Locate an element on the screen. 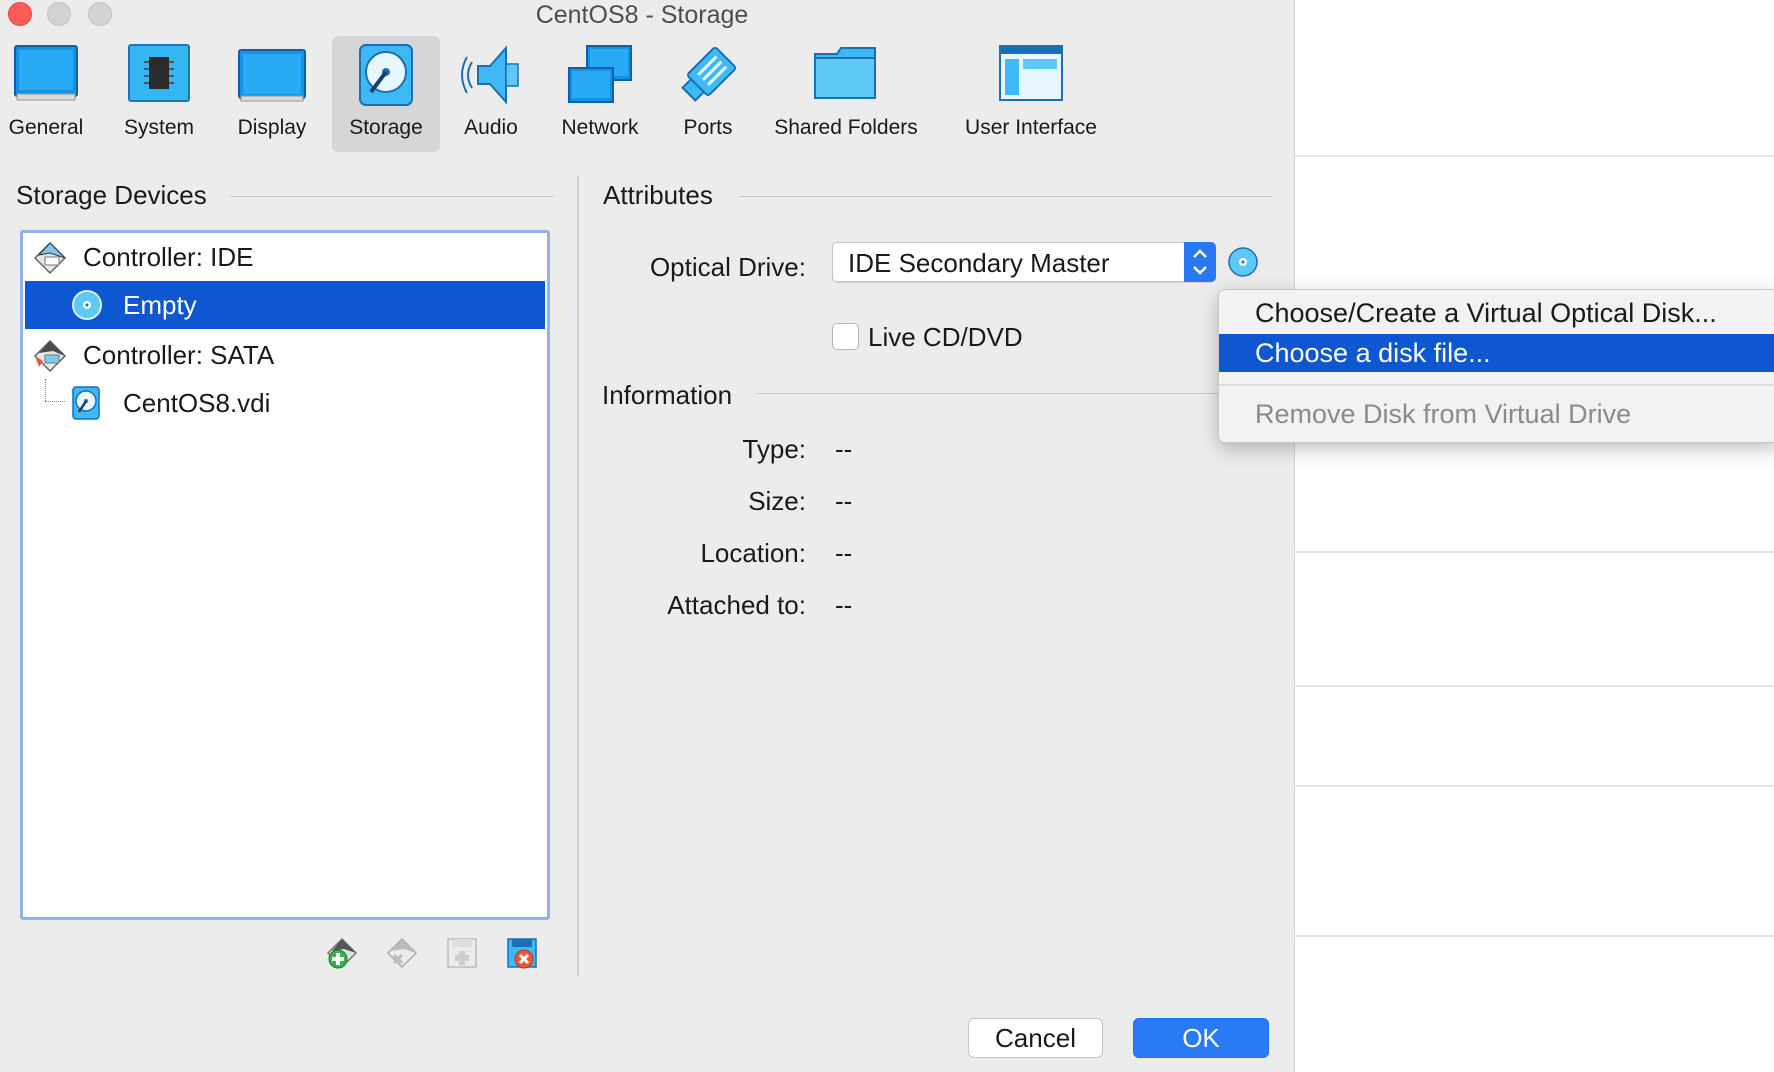 The width and height of the screenshot is (1774, 1072). tab-storage-label: Storage is located at coordinates (386, 127).